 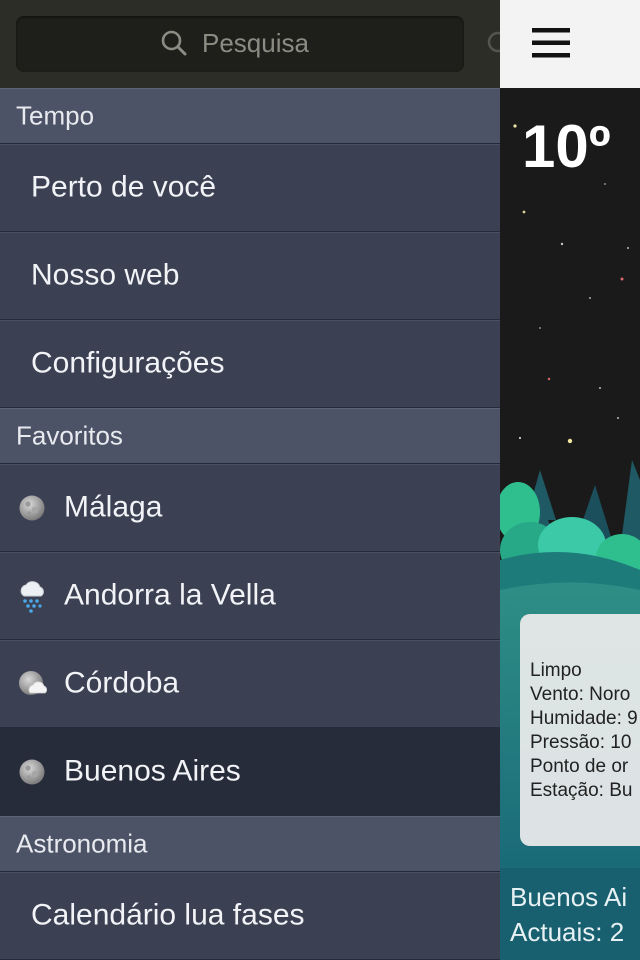 I want to click on section-label: Astronomia, so click(x=82, y=843).